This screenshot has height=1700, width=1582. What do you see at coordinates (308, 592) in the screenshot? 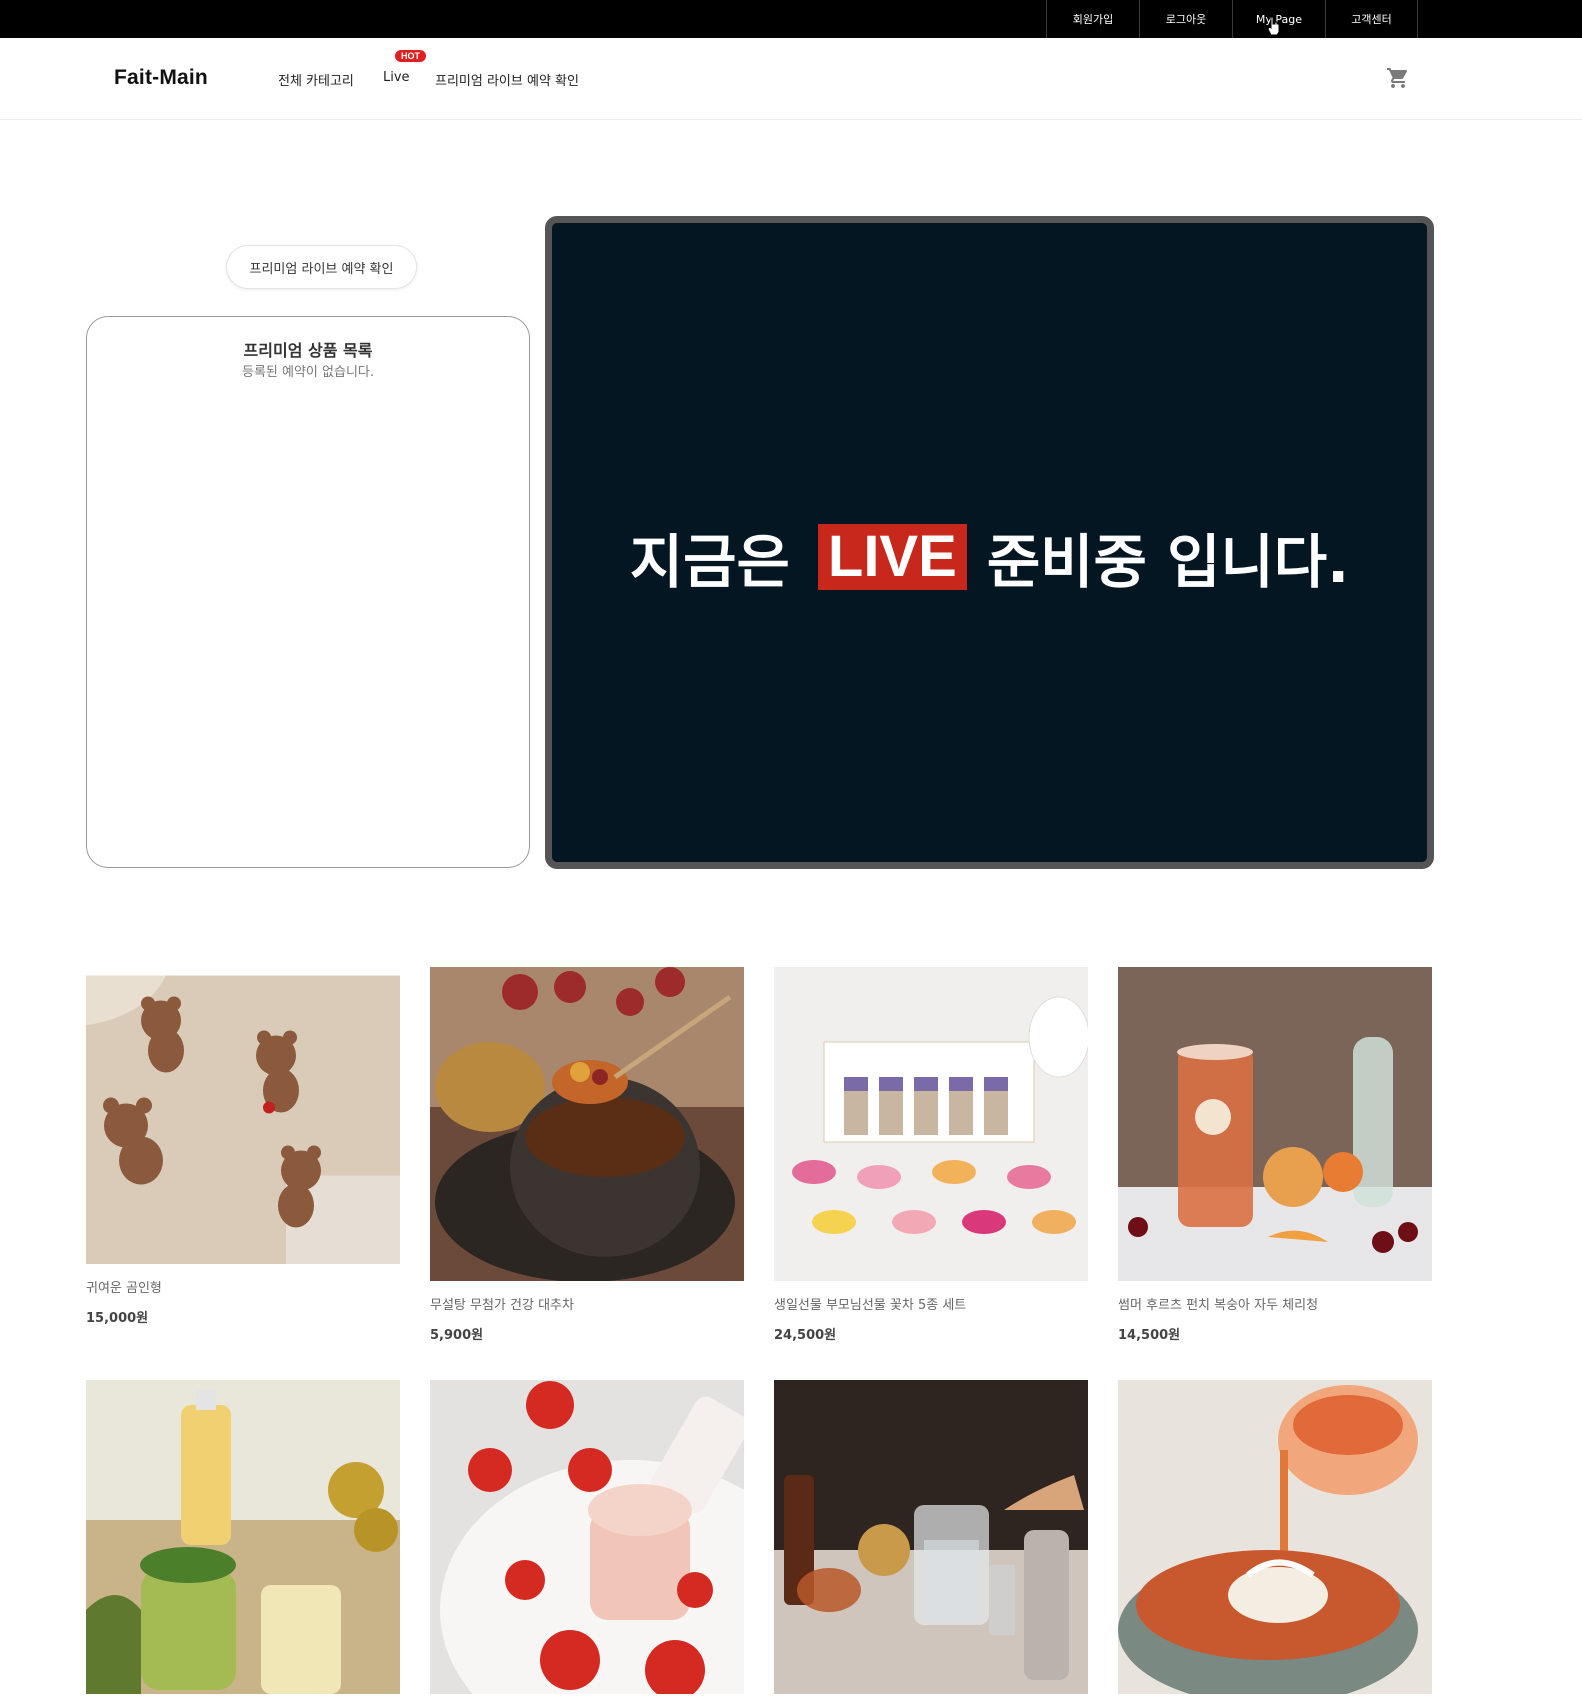
I see `premium-product-panel: 프리미엄 상품 목록 등록된 예약이 없습니다.` at bounding box center [308, 592].